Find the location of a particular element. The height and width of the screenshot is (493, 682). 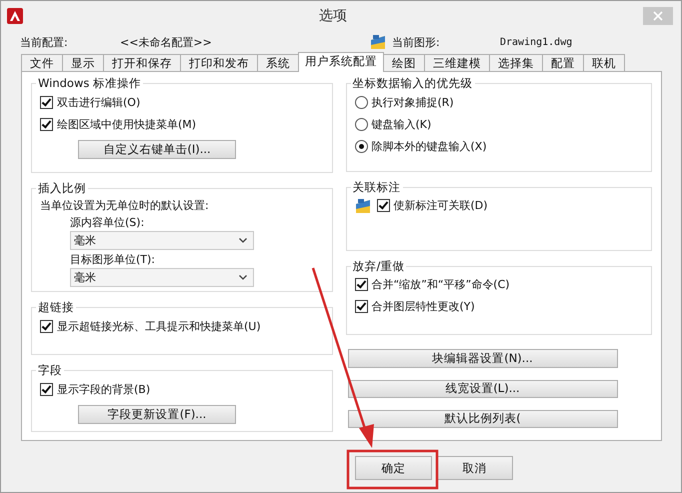

tab: 用户系统配置 is located at coordinates (341, 62).